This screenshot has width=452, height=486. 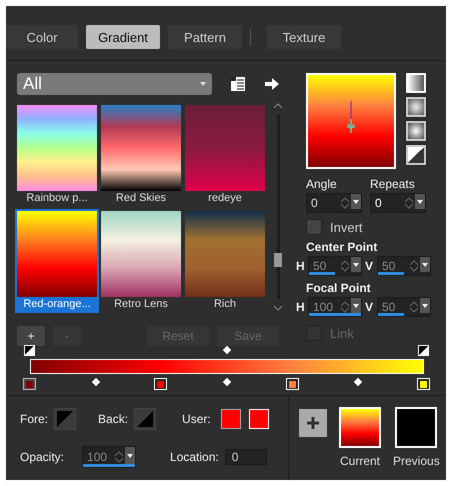 I want to click on fore-swatch, so click(x=65, y=419).